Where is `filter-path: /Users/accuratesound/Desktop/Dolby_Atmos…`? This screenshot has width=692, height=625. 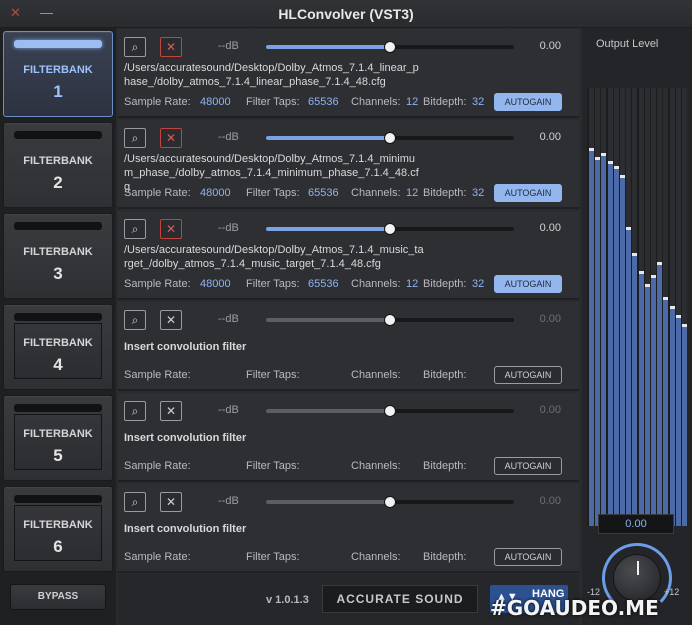
filter-path: /Users/accuratesound/Desktop/Dolby_Atmos… is located at coordinates (271, 75).